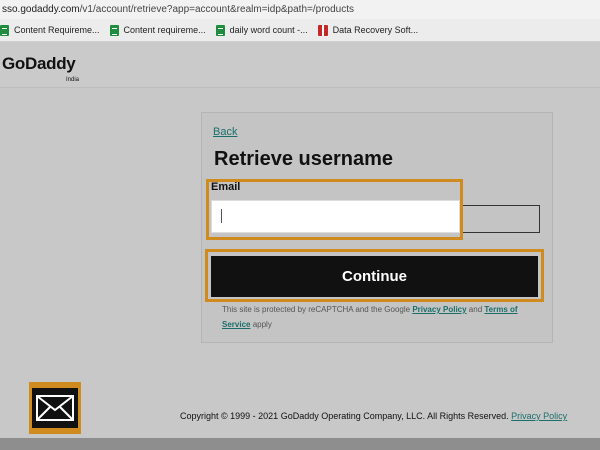  I want to click on email-label: Email, so click(226, 187).